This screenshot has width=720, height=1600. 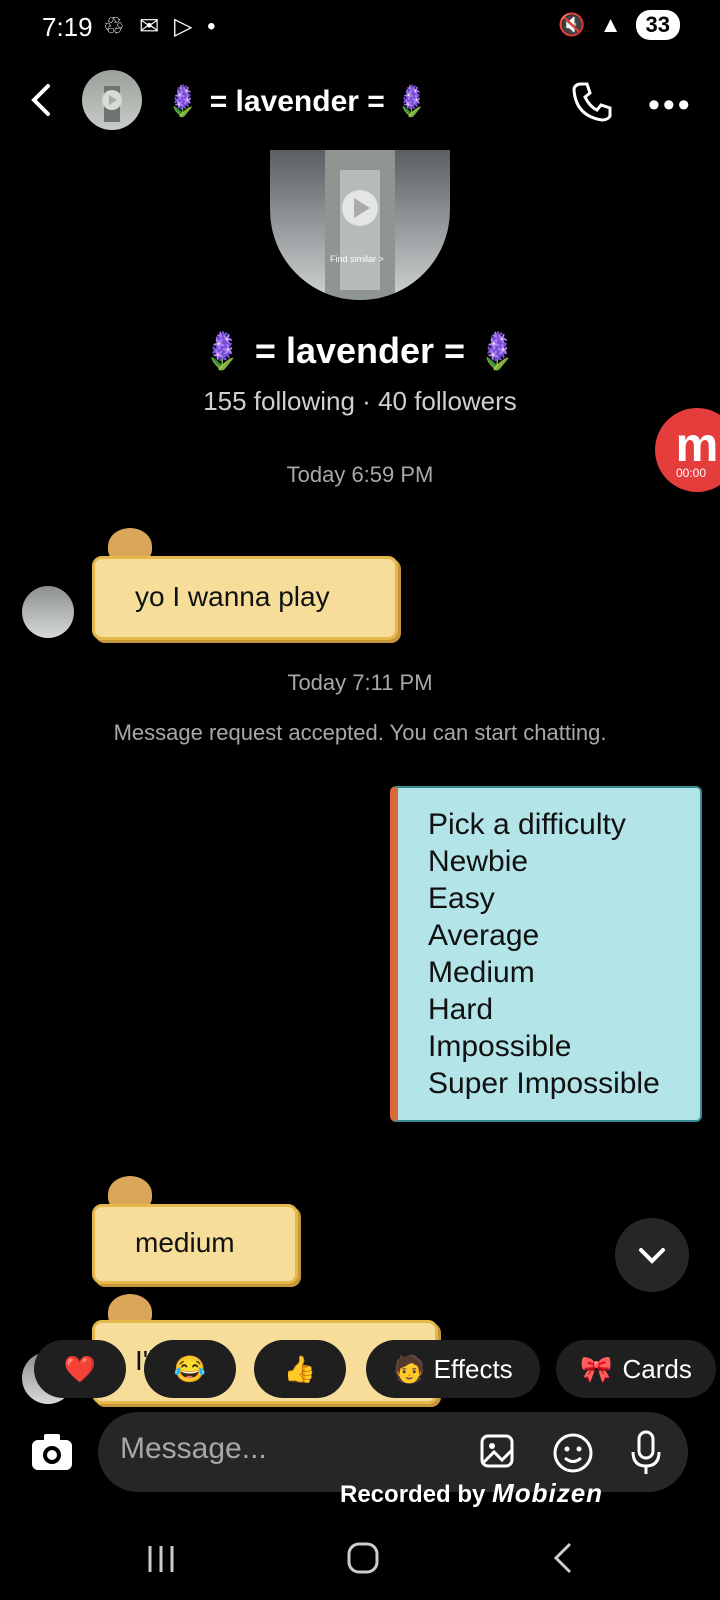 I want to click on more-icon: •••, so click(x=670, y=105).